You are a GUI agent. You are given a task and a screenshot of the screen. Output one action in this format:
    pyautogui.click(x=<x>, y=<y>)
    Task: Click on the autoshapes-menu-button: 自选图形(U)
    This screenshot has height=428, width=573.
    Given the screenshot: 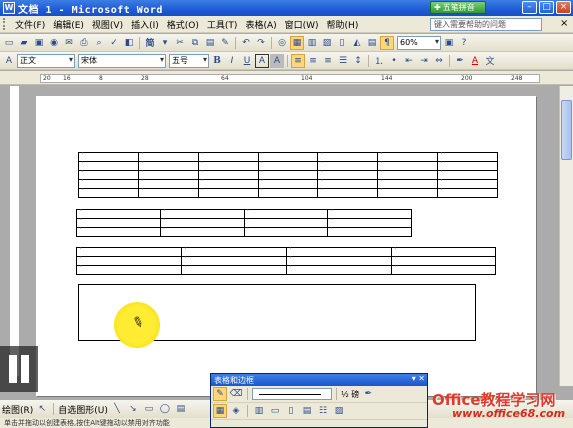 What is the action you would take?
    pyautogui.click(x=83, y=409)
    